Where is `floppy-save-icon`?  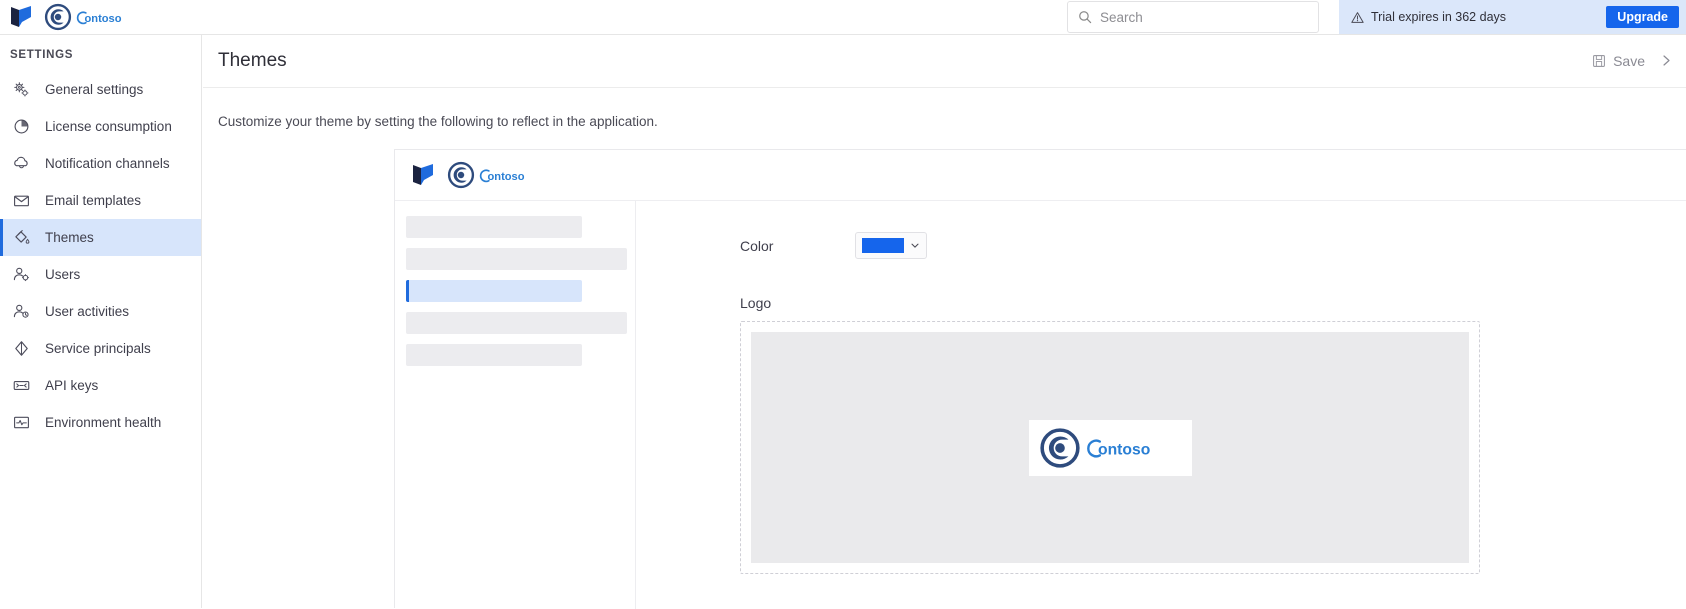 floppy-save-icon is located at coordinates (1599, 61).